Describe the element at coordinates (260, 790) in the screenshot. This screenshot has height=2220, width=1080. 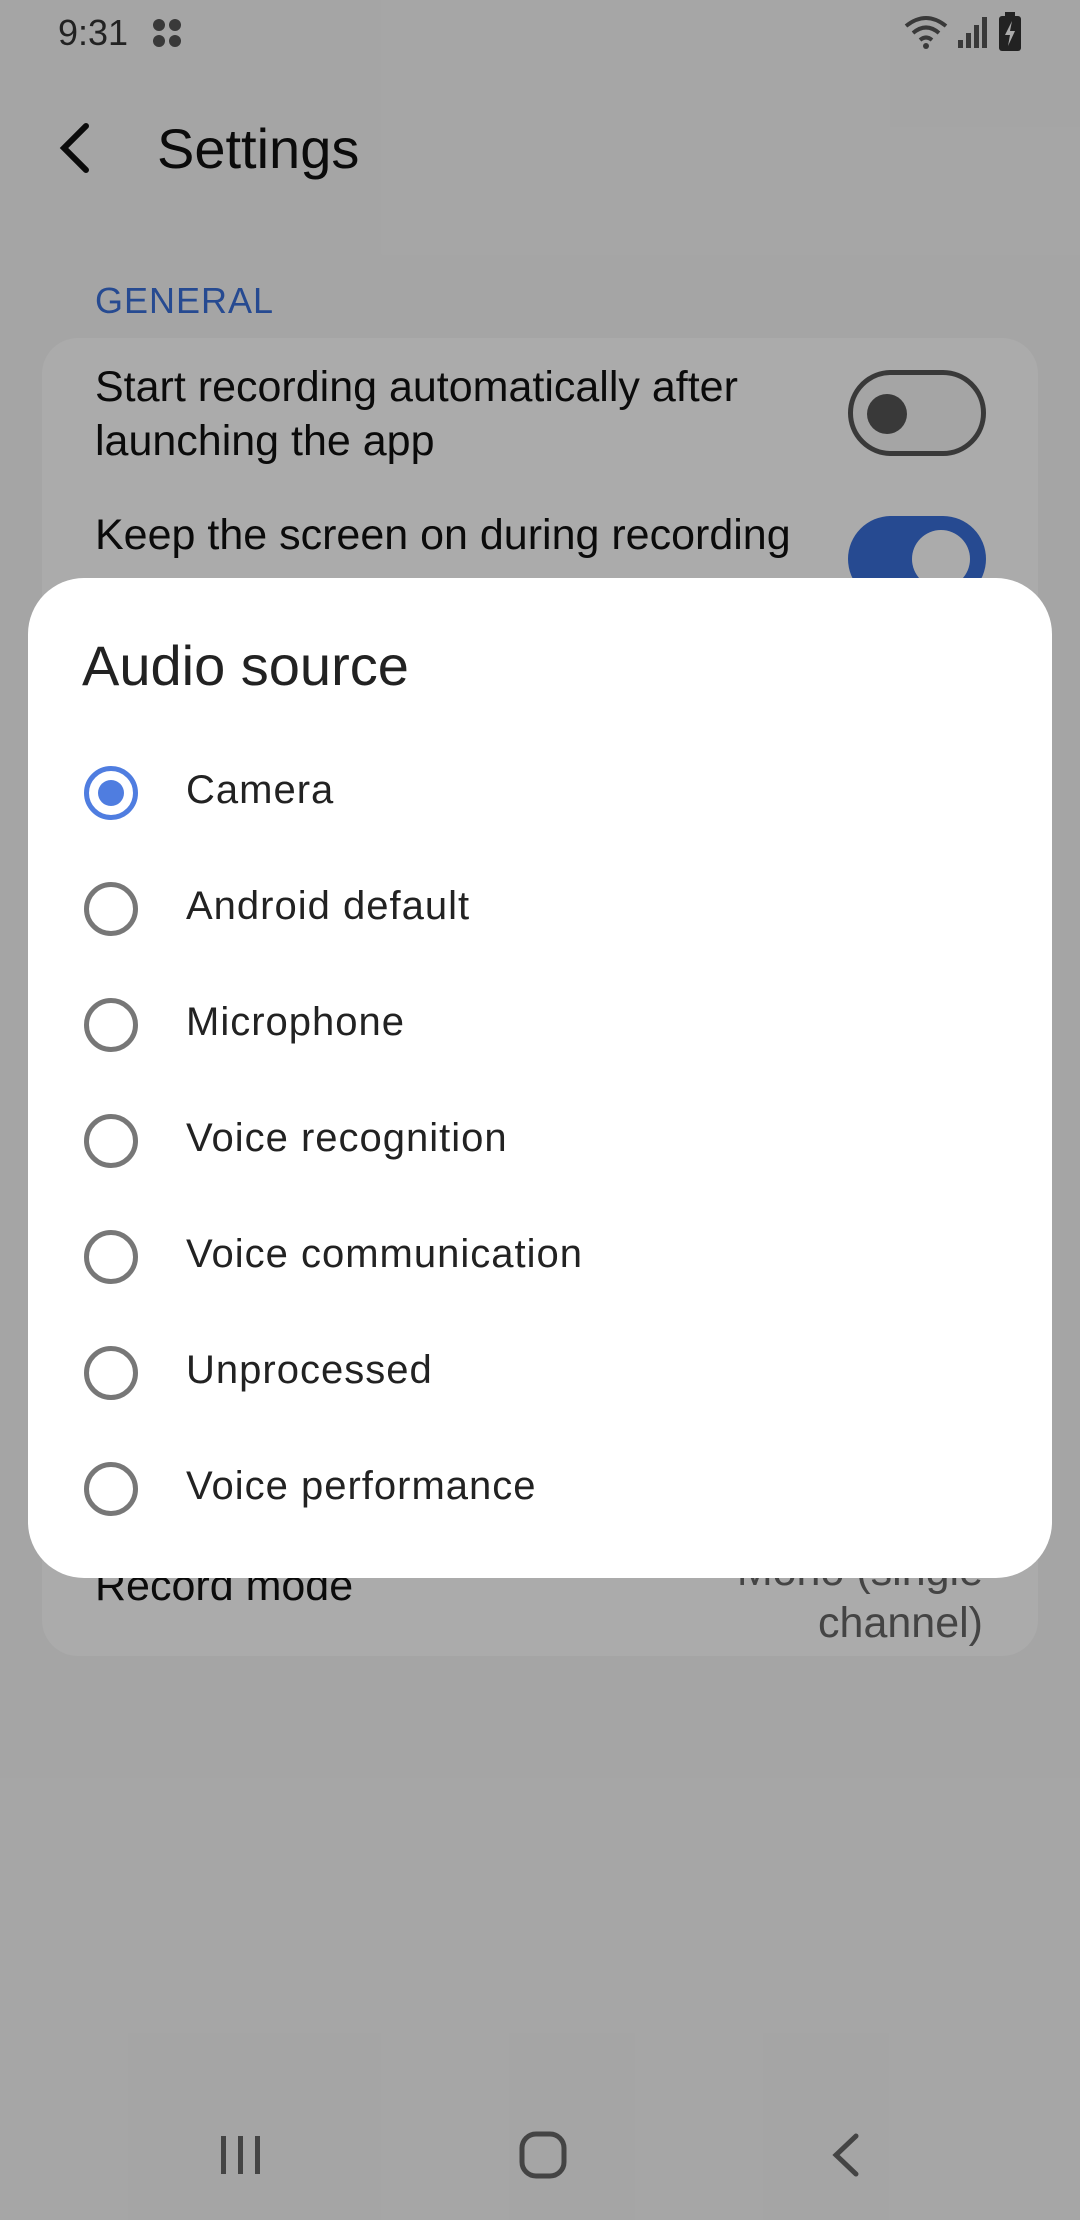
I see `option-label: Camera` at that location.